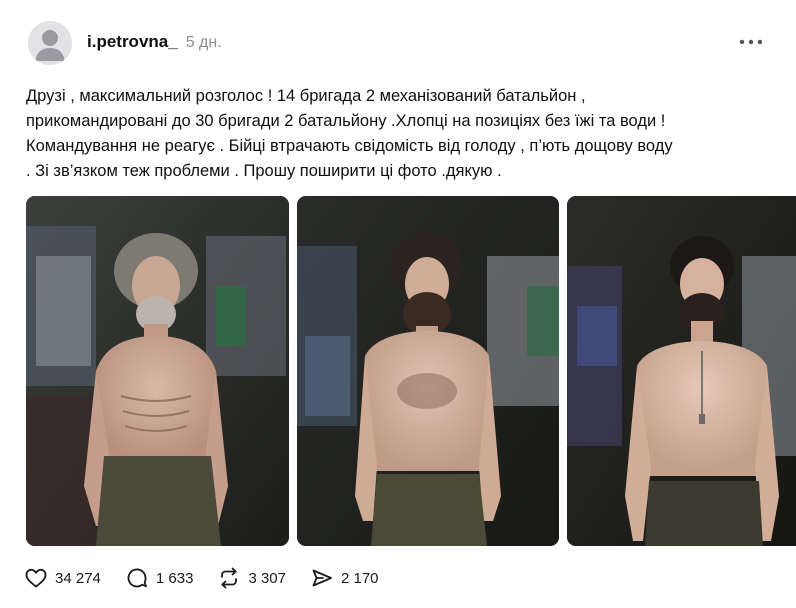 The height and width of the screenshot is (608, 796). I want to click on default-avatar-icon, so click(50, 43).